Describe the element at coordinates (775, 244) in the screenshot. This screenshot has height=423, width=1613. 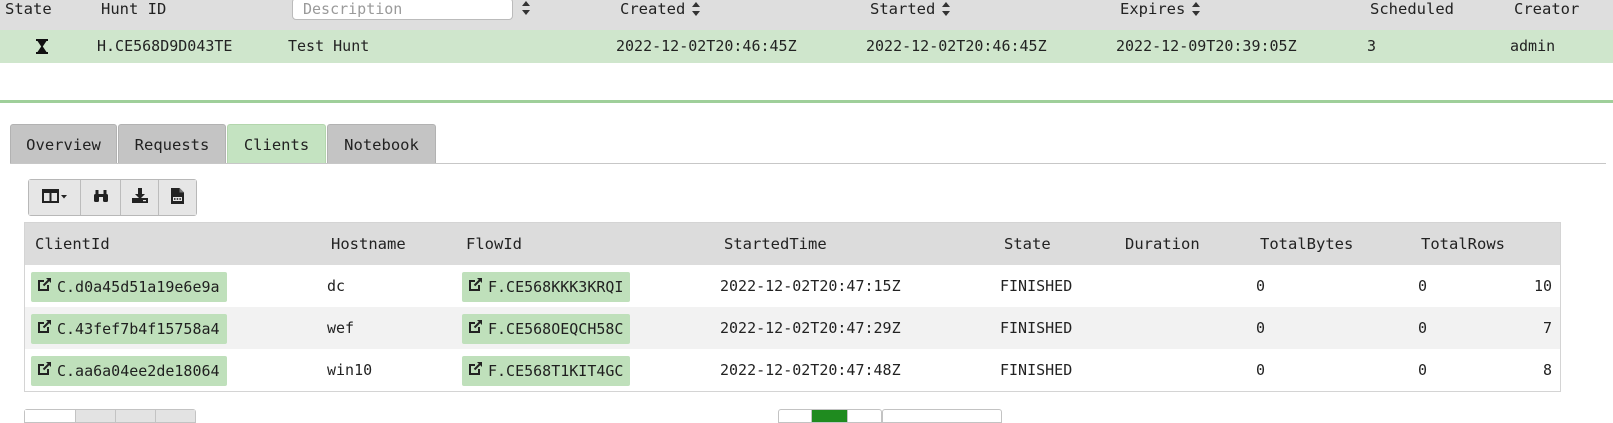
I see `col-startedtime: StartedTime` at that location.